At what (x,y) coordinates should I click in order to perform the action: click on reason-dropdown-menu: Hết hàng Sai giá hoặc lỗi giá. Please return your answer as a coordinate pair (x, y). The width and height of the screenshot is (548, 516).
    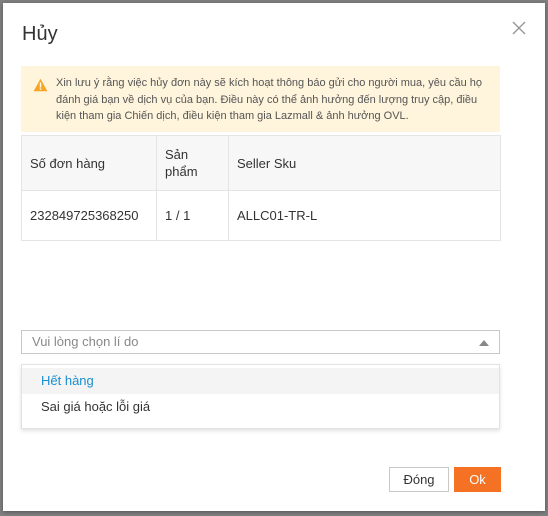
    Looking at the image, I should click on (260, 396).